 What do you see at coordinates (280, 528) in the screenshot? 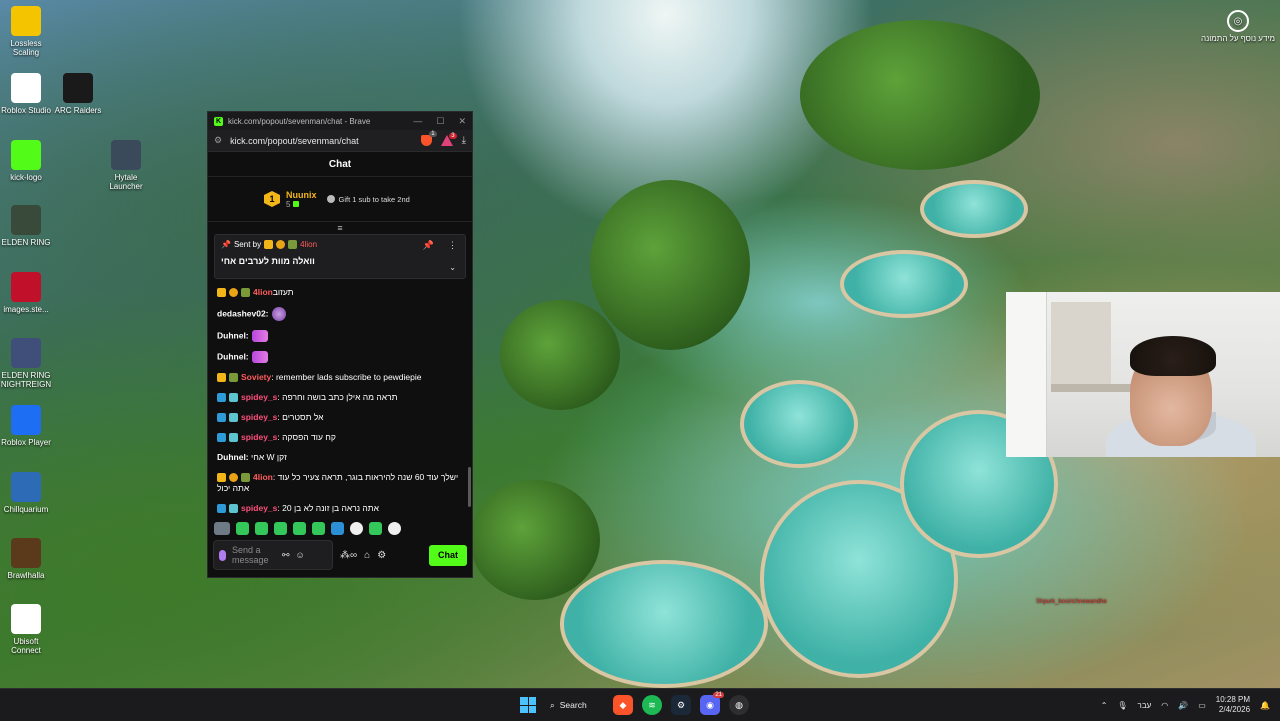
I see `emote-3-icon` at bounding box center [280, 528].